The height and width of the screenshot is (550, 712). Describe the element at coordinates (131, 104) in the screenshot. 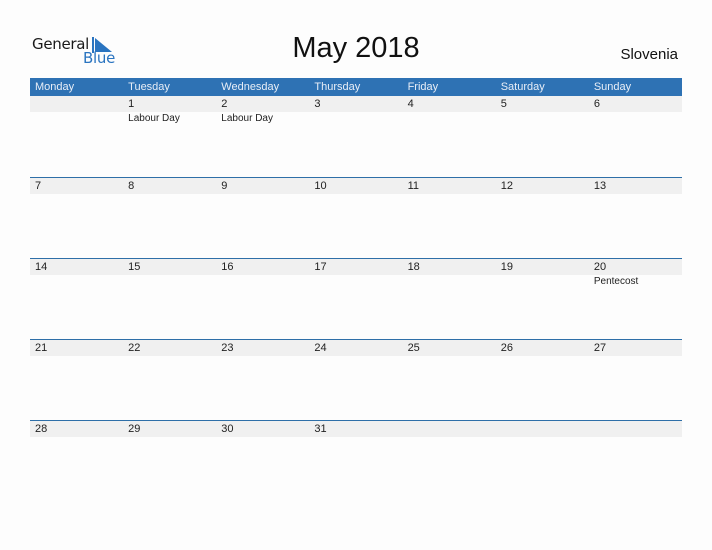

I see `day-number: 1` at that location.